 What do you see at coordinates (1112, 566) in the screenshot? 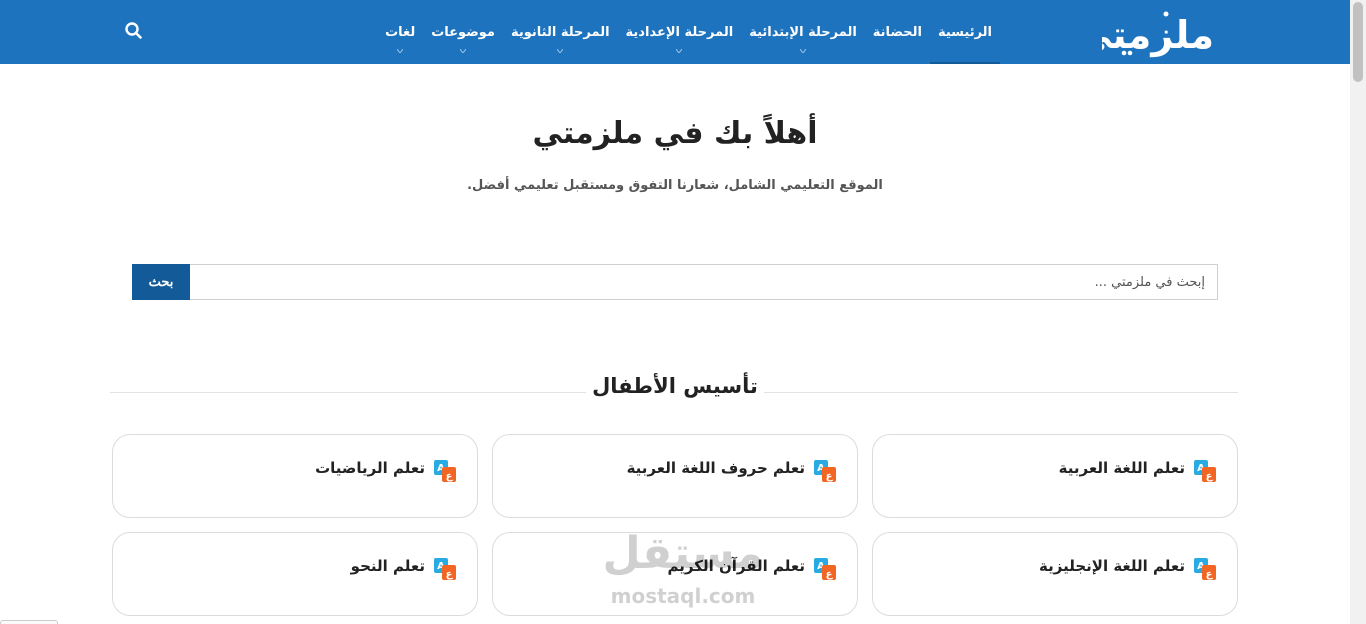
I see `card-label: تعلم اللغة الإنجليزية` at bounding box center [1112, 566].